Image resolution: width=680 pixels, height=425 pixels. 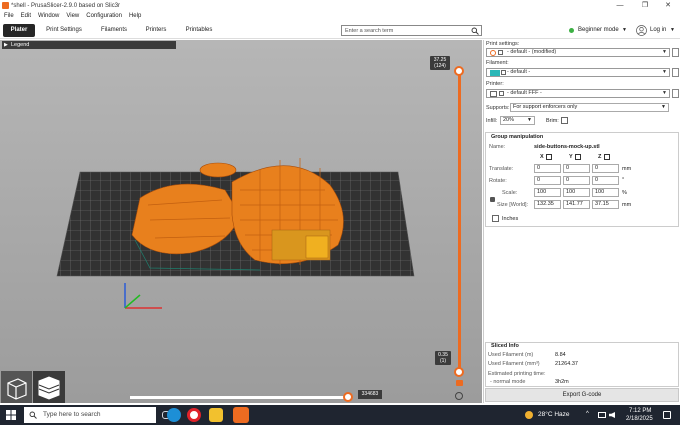 What do you see at coordinates (675, 93) in the screenshot?
I see `printer-edit-icon` at bounding box center [675, 93].